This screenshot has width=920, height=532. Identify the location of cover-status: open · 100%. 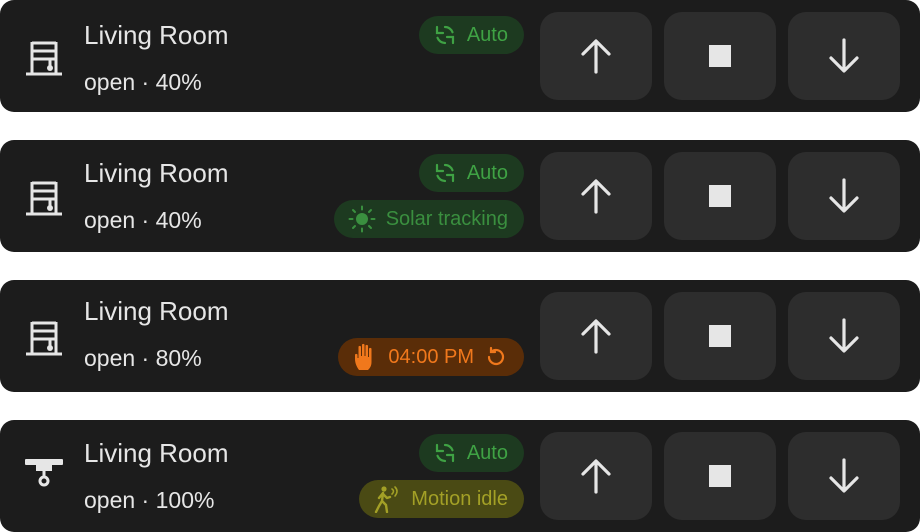
(149, 500).